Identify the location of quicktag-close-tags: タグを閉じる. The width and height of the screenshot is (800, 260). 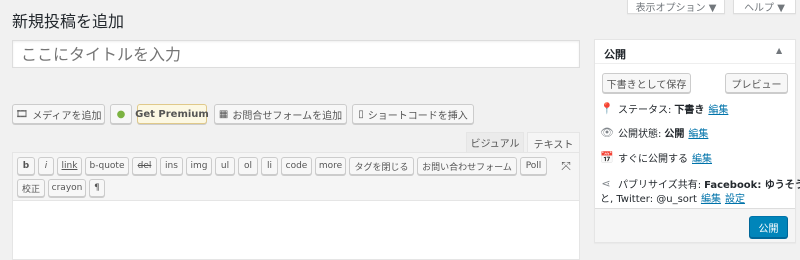
(381, 166).